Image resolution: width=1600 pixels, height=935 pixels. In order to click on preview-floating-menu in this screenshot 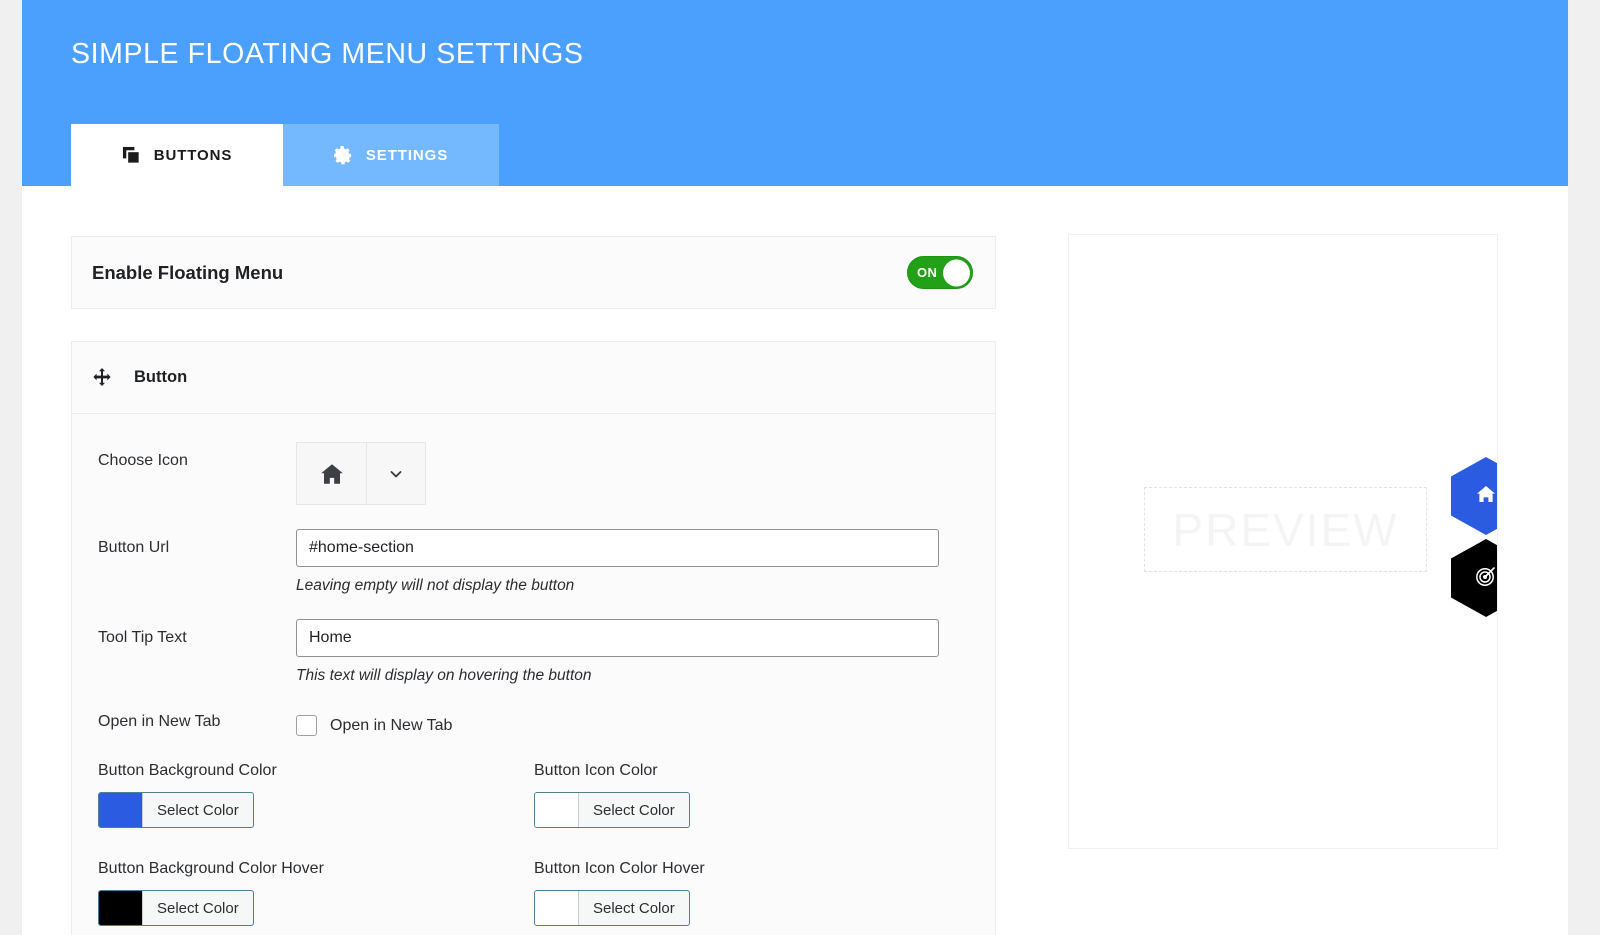, I will do `click(1474, 537)`.